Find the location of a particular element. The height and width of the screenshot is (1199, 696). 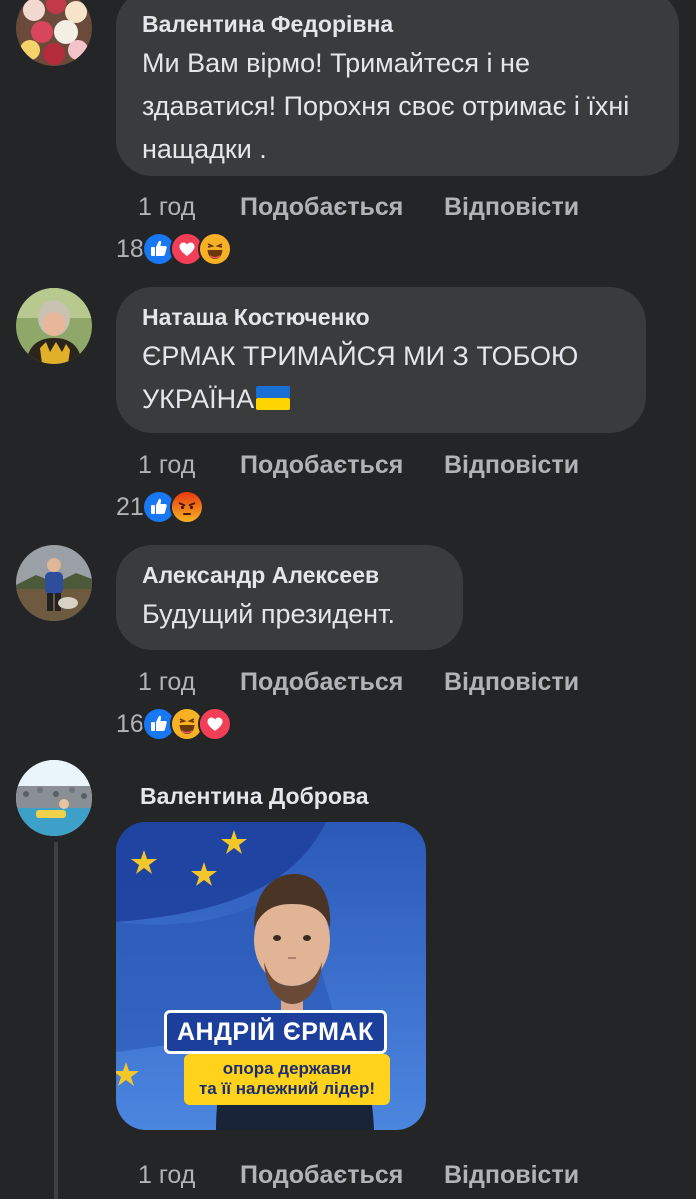

comment-author: Александр Алексеев is located at coordinates (289, 575).